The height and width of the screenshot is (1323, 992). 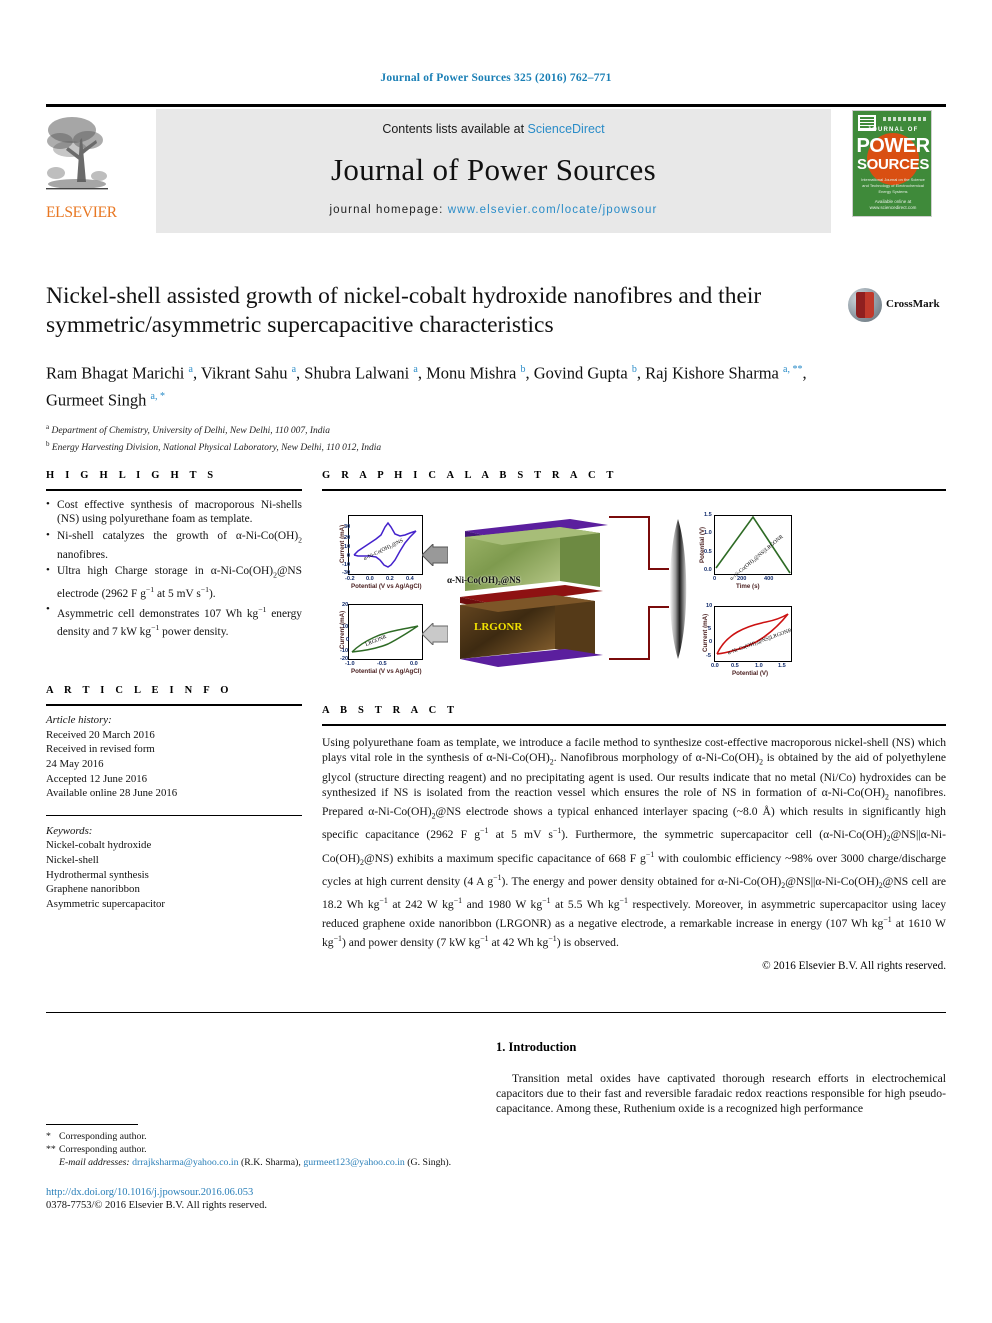 I want to click on keywords-label: Keywords:, so click(x=69, y=830).